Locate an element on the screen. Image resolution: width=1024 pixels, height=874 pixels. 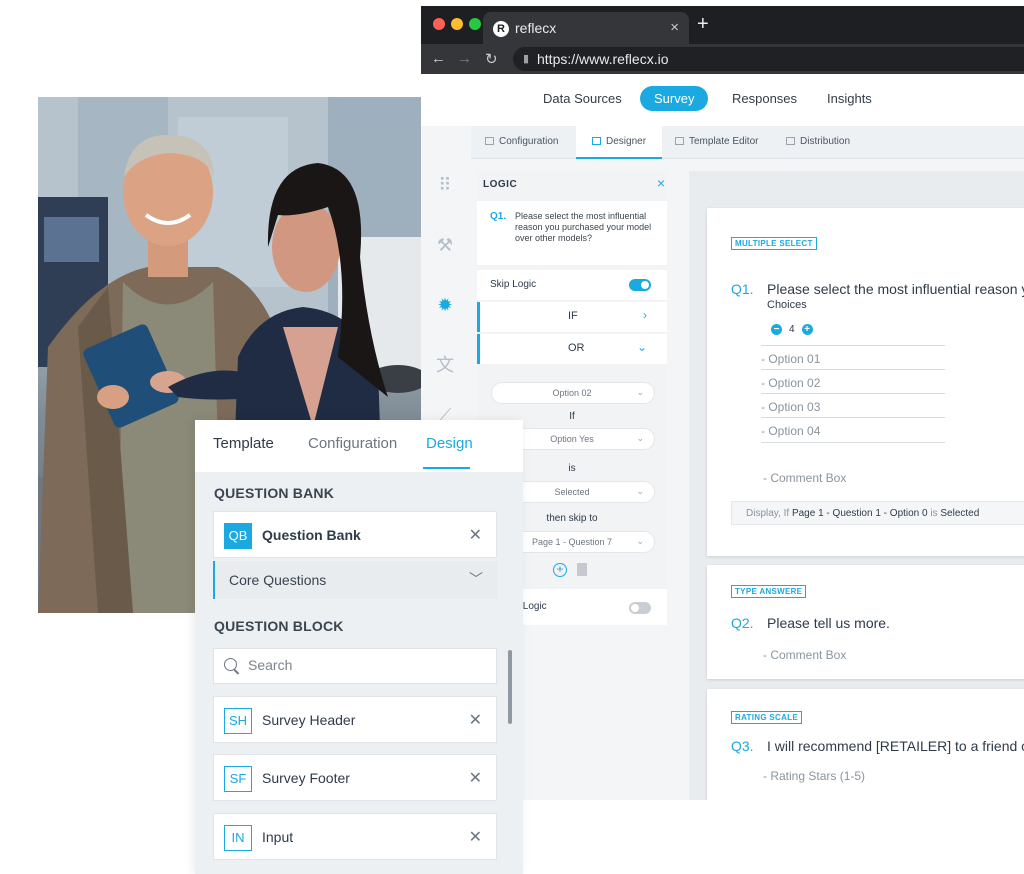
tab-design: Design is located at coordinates (449, 443).